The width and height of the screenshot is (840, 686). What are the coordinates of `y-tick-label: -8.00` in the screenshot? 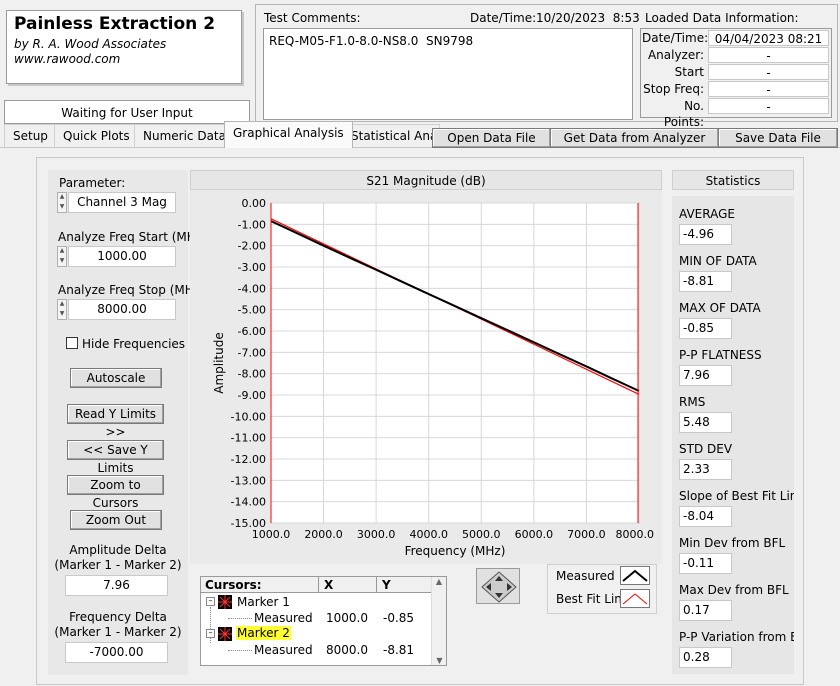 It's located at (252, 374).